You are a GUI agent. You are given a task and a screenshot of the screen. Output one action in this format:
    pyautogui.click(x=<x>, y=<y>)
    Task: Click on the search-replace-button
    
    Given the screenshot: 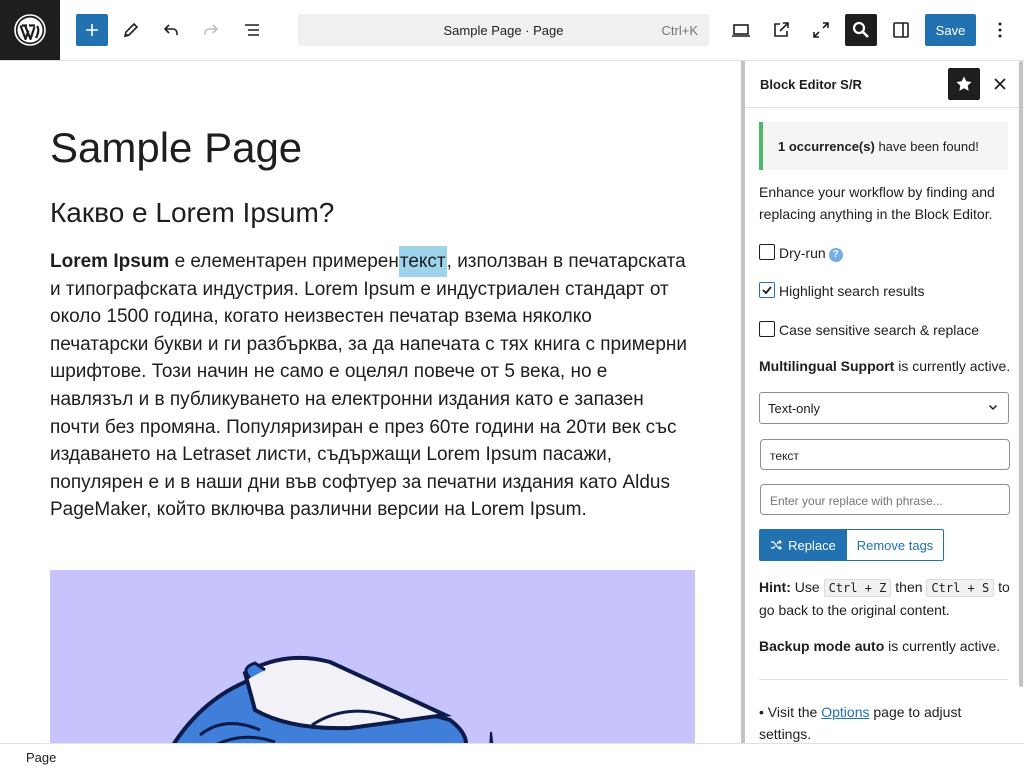 What is the action you would take?
    pyautogui.click(x=861, y=30)
    